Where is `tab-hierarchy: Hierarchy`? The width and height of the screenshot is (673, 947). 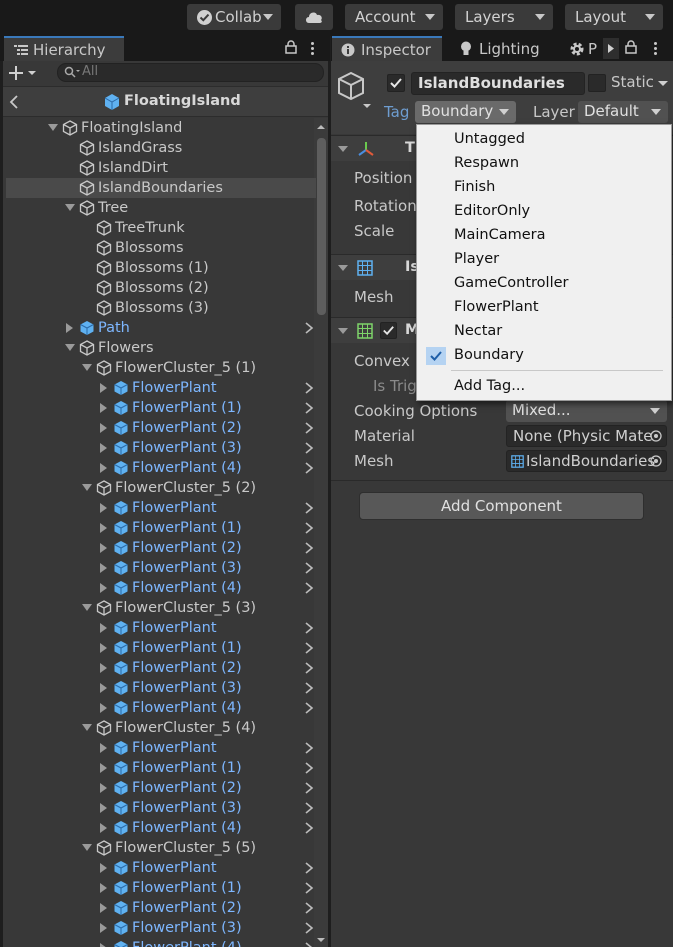 tab-hierarchy: Hierarchy is located at coordinates (64, 48).